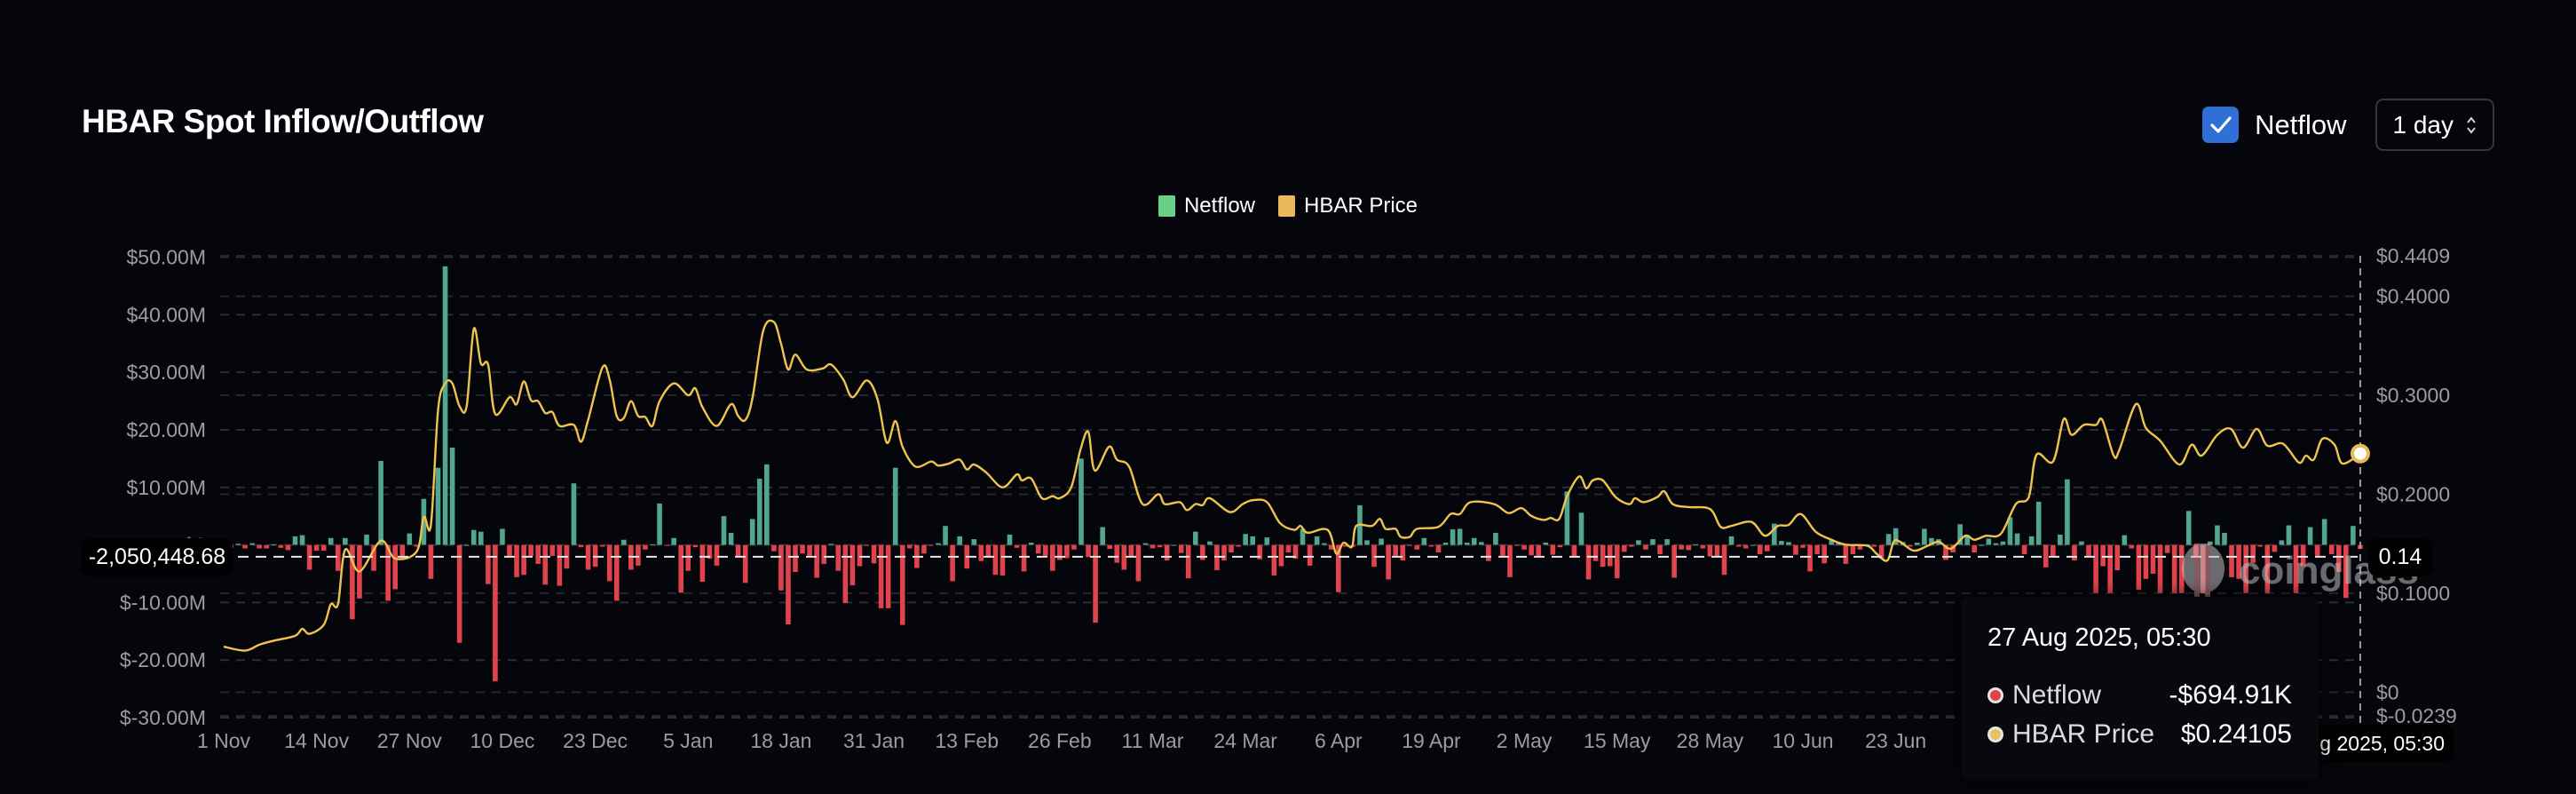 The height and width of the screenshot is (794, 2576). Describe the element at coordinates (1617, 740) in the screenshot. I see `x-tick-label: 15 May` at that location.